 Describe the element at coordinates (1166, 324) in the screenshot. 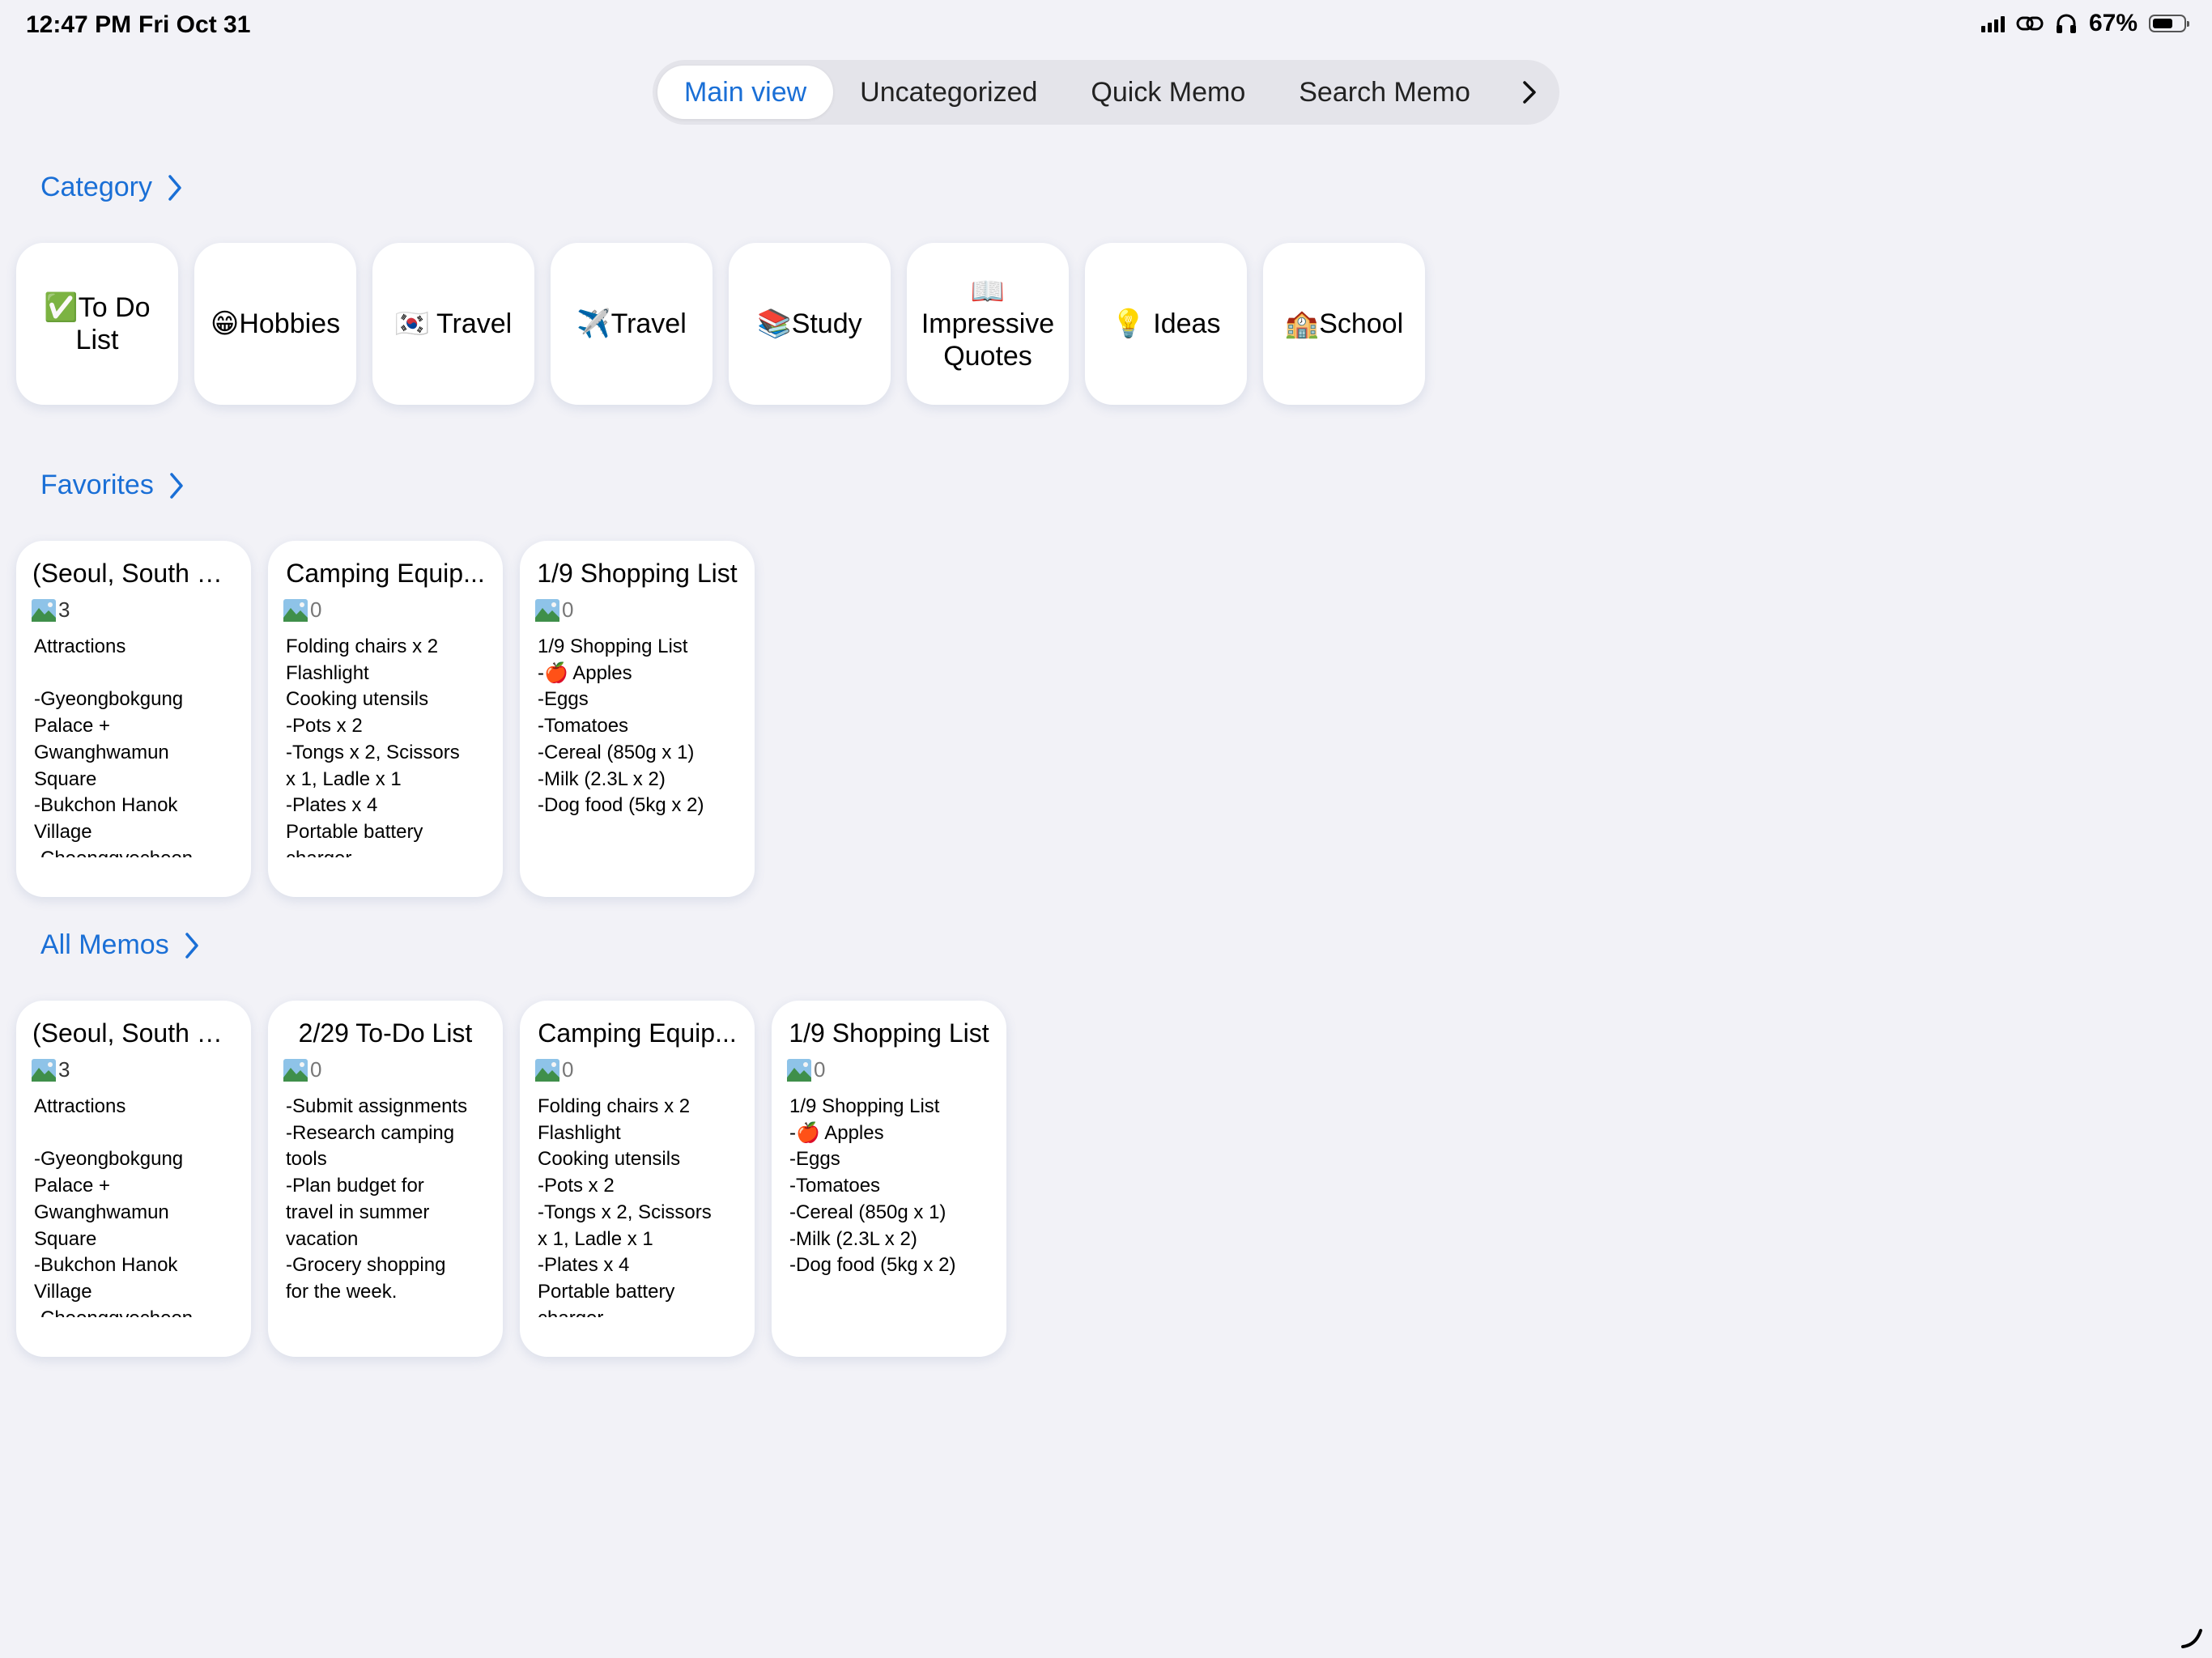

I see `category-card-ideas: 💡 Ideas` at that location.